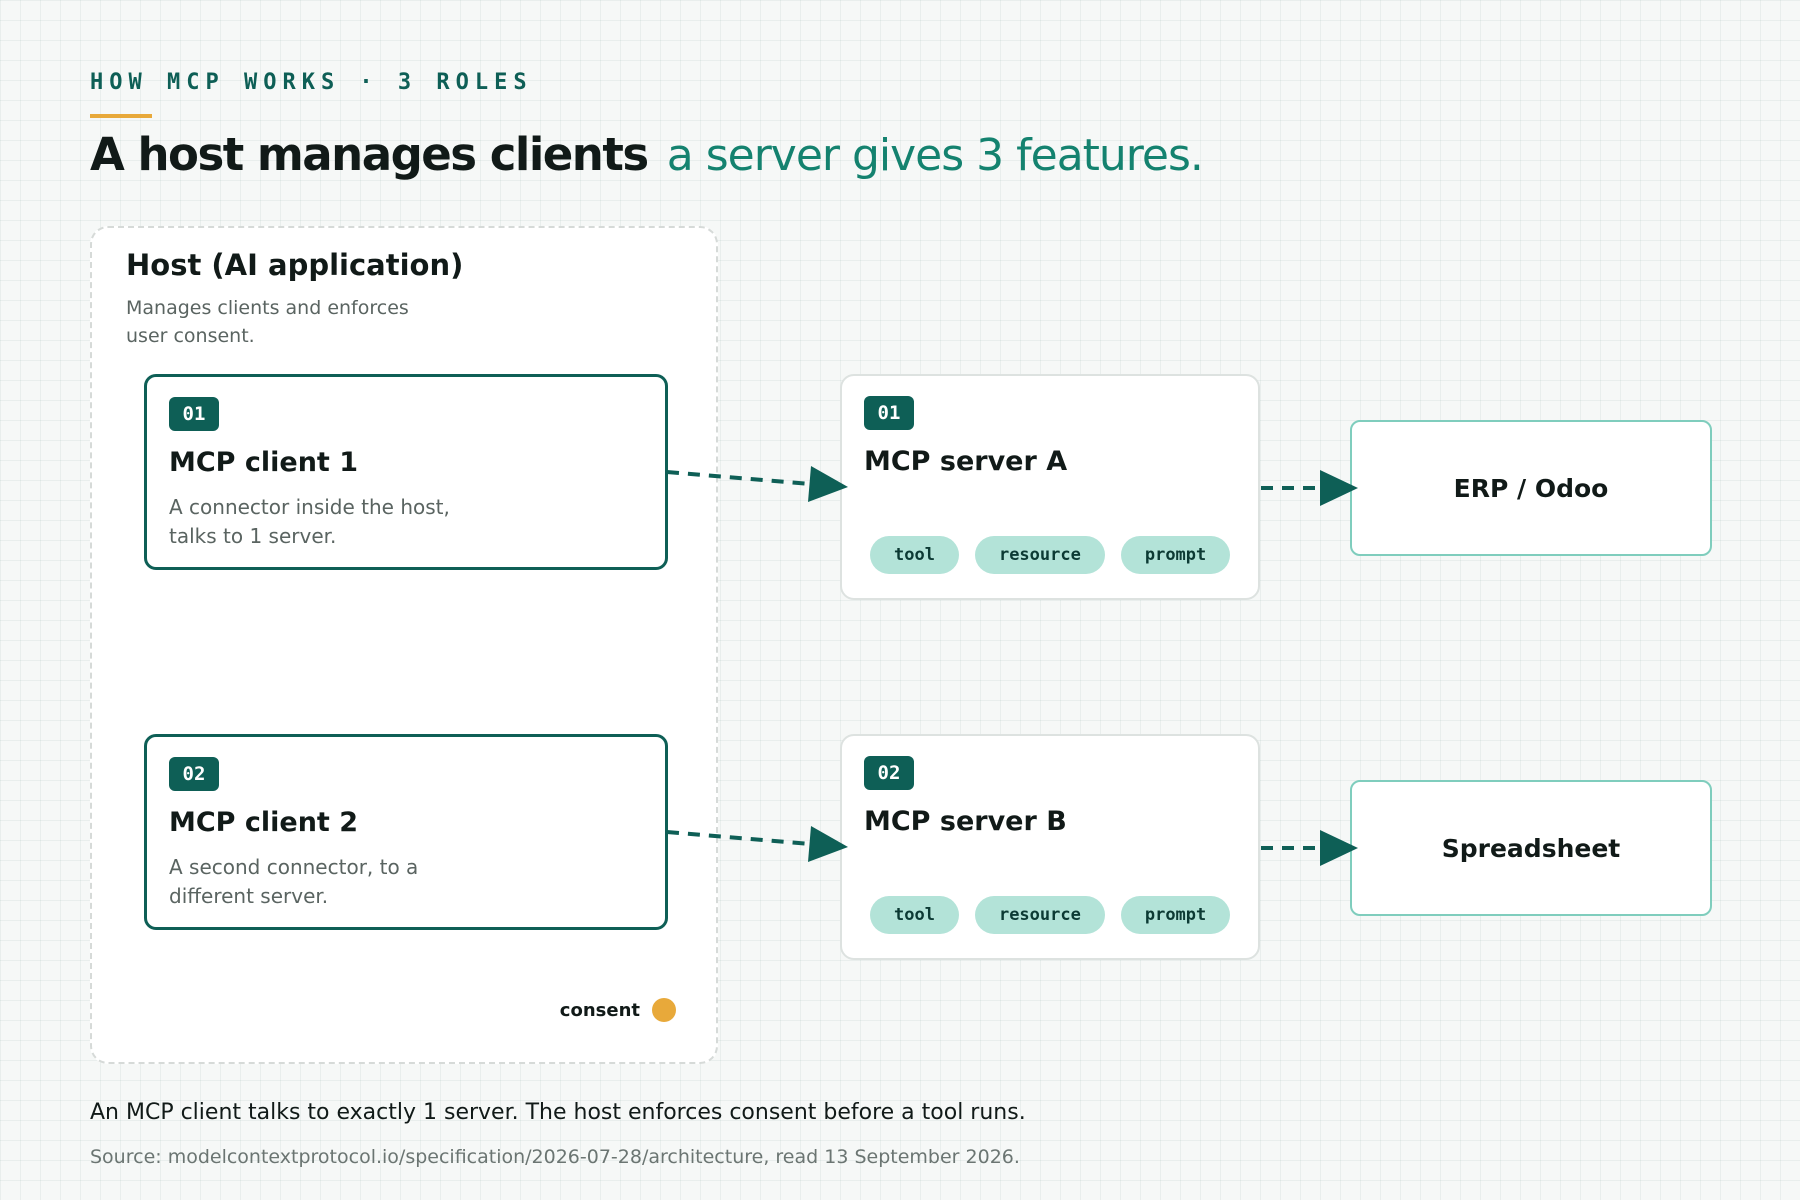  What do you see at coordinates (965, 821) in the screenshot?
I see `server-b-title: MCP server B` at bounding box center [965, 821].